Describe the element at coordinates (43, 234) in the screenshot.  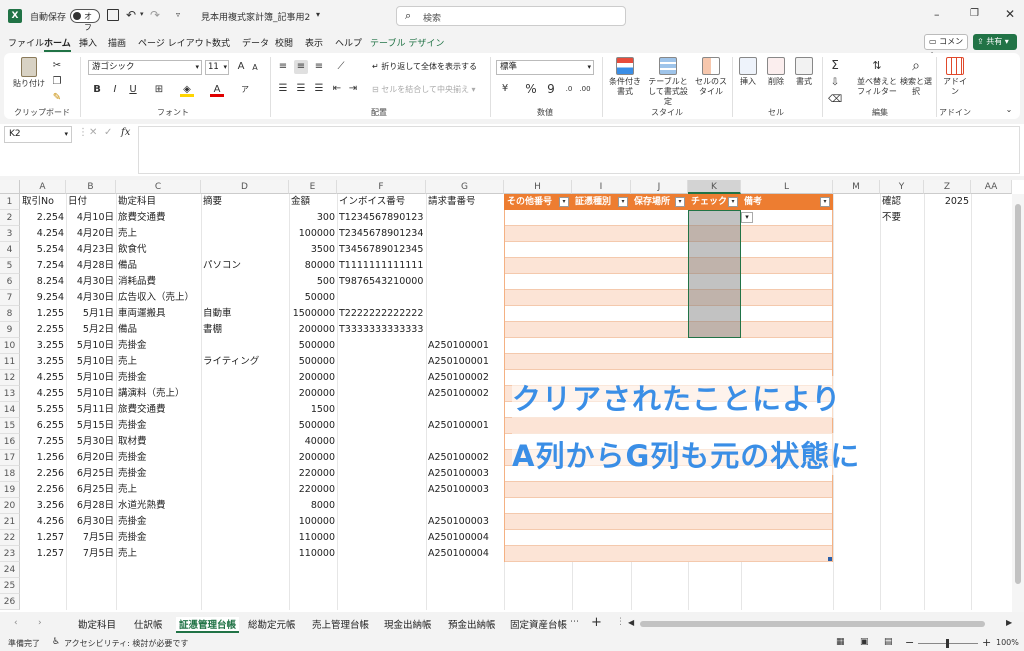
I see `cell-a: 4.254` at that location.